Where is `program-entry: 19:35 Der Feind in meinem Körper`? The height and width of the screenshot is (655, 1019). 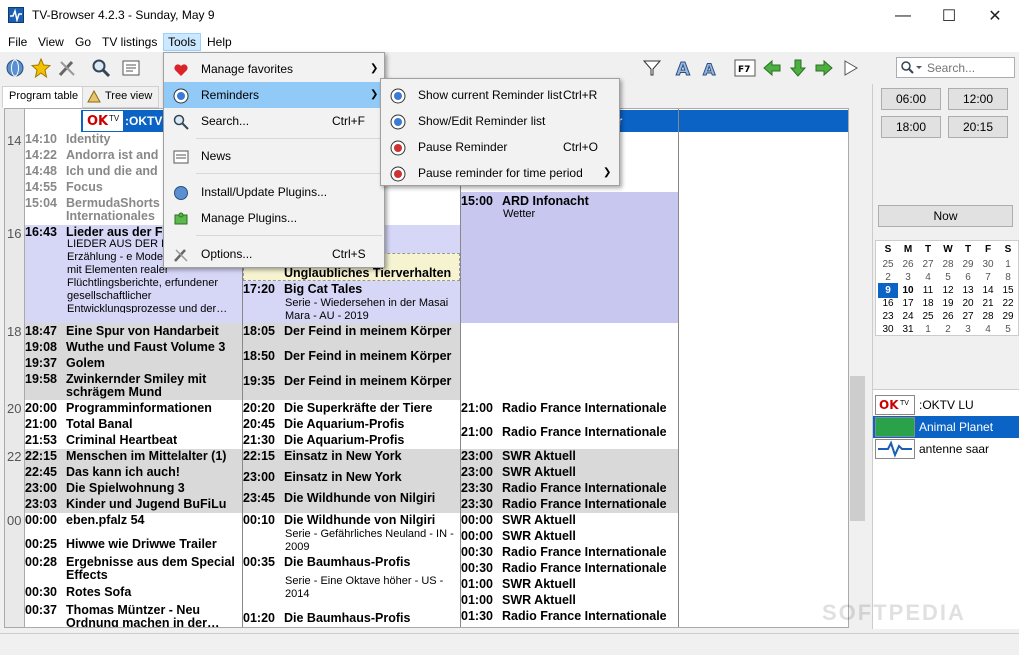 program-entry: 19:35 Der Feind in meinem Körper is located at coordinates (351, 381).